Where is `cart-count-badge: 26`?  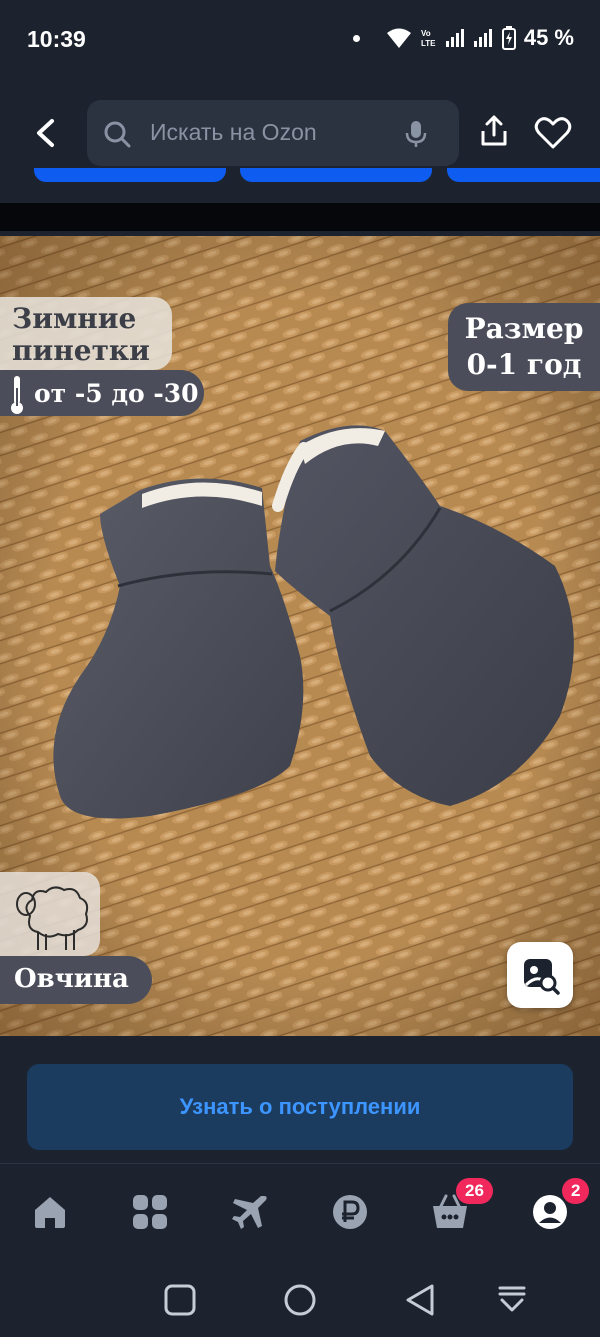 cart-count-badge: 26 is located at coordinates (474, 1191).